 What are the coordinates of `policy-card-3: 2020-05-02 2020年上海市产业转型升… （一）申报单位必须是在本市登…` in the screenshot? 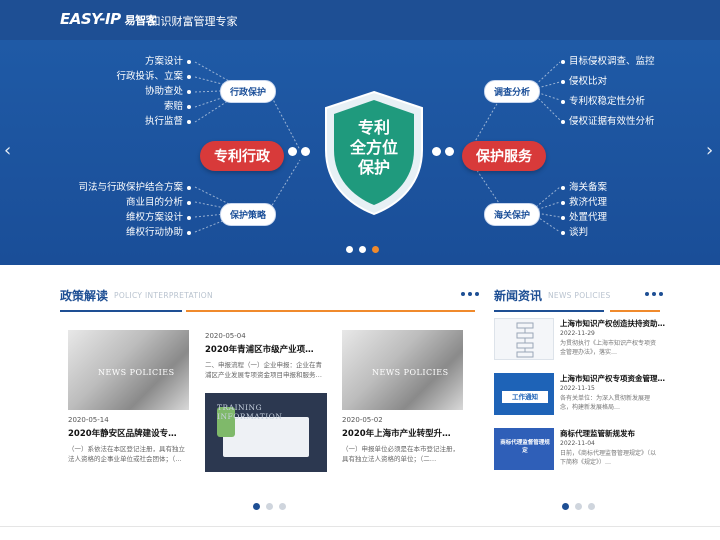 It's located at (402, 440).